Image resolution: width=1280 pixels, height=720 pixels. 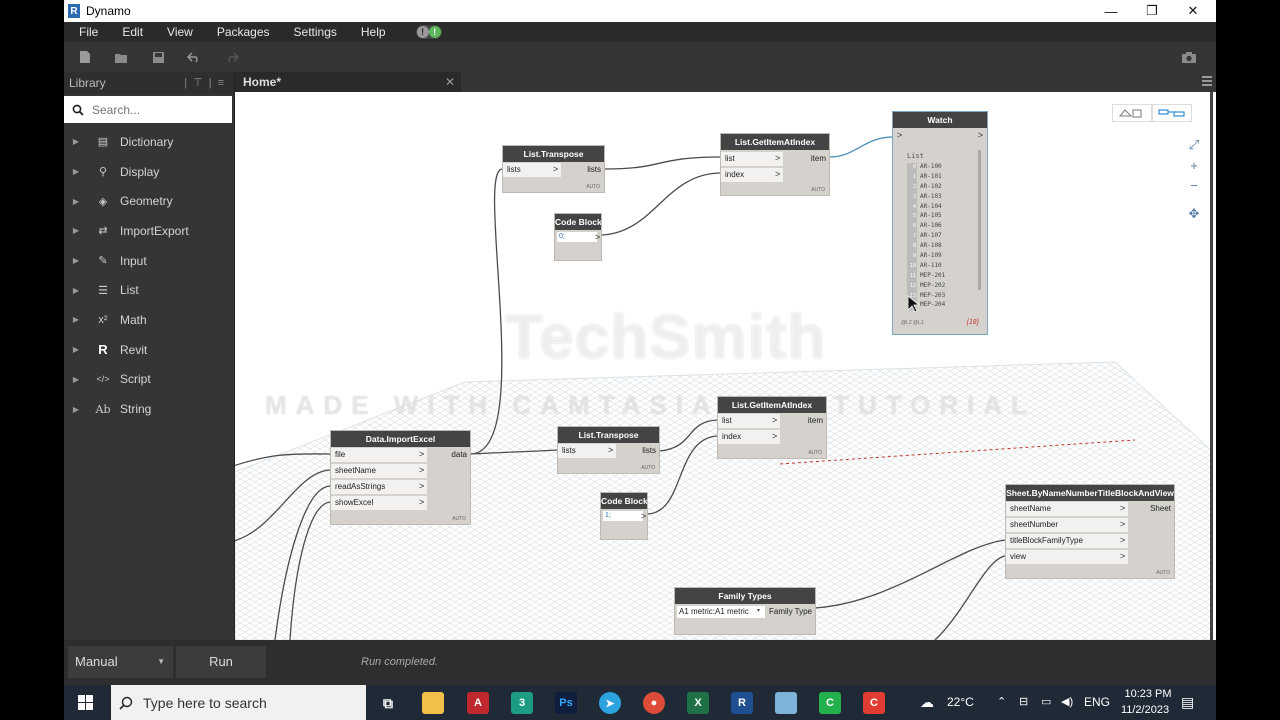 What do you see at coordinates (960, 702) in the screenshot?
I see `weather-temp: 22°C` at bounding box center [960, 702].